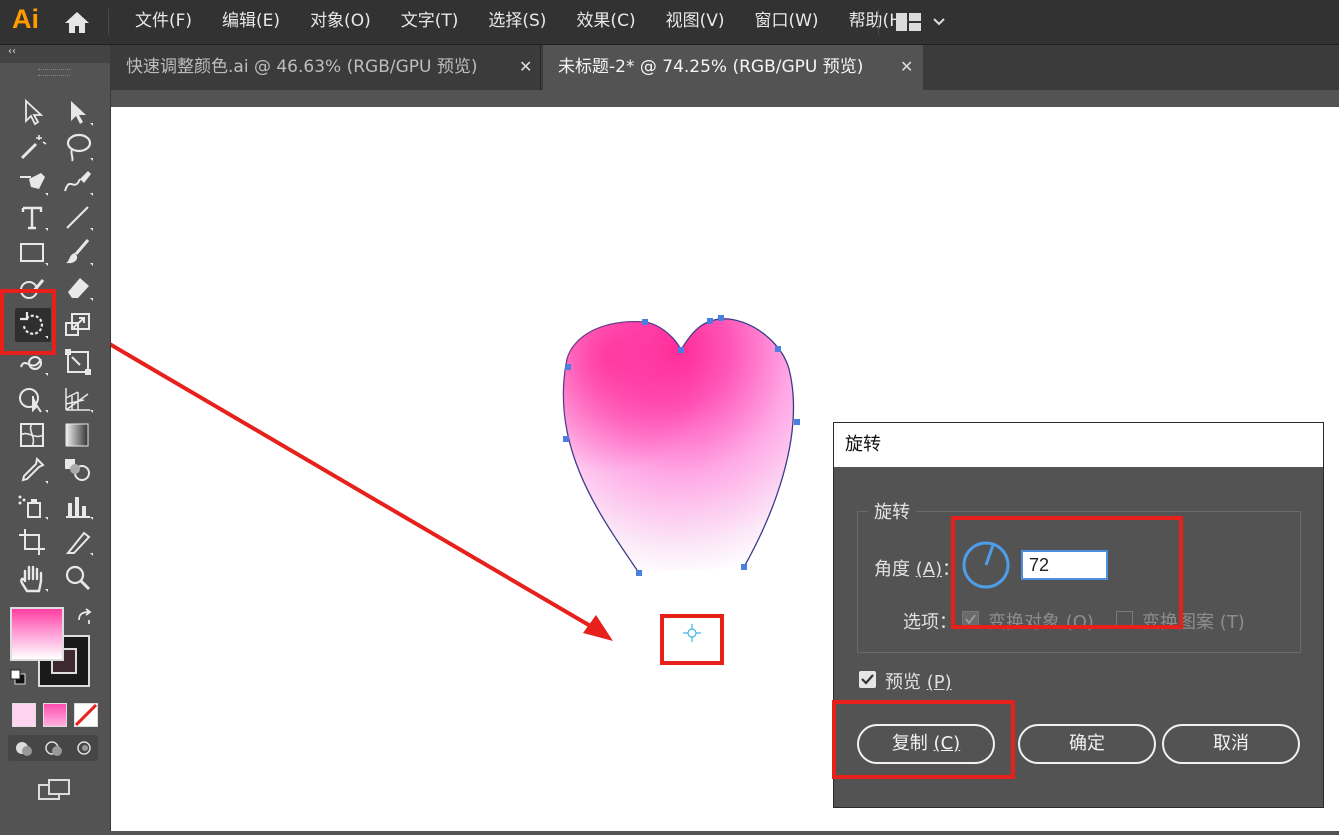 This screenshot has height=835, width=1339. What do you see at coordinates (917, 569) in the screenshot?
I see `angle-label: 角度 (A)：` at bounding box center [917, 569].